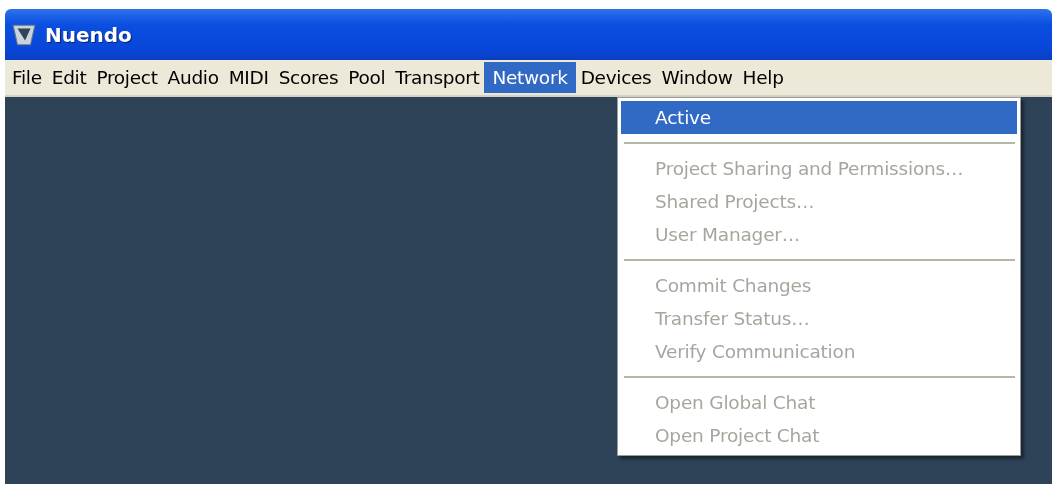 This screenshot has width=1052, height=484. What do you see at coordinates (530, 77) in the screenshot?
I see `menu-bar-item: Network` at bounding box center [530, 77].